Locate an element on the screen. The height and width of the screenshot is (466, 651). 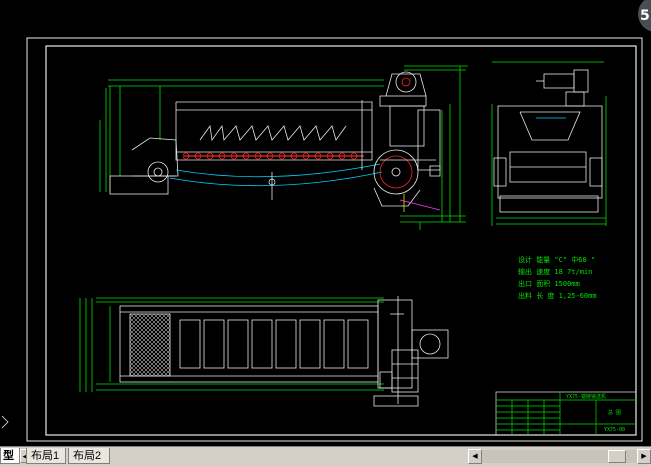
scroll-track is located at coordinates (559, 456).